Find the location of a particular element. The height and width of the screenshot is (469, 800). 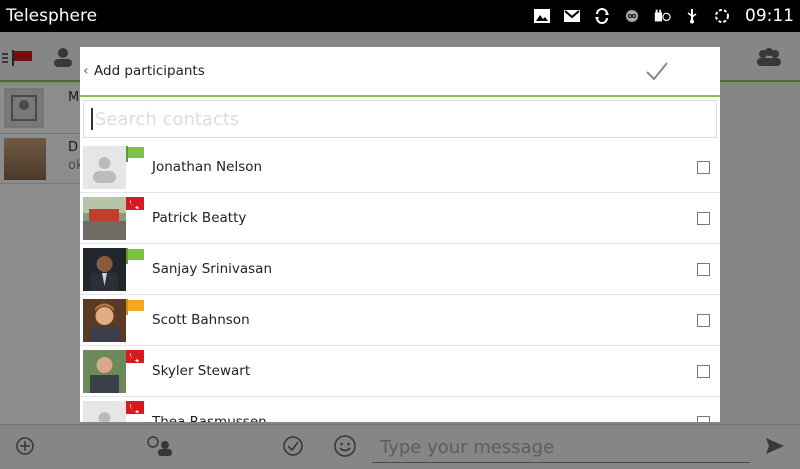

image-icon is located at coordinates (542, 16).